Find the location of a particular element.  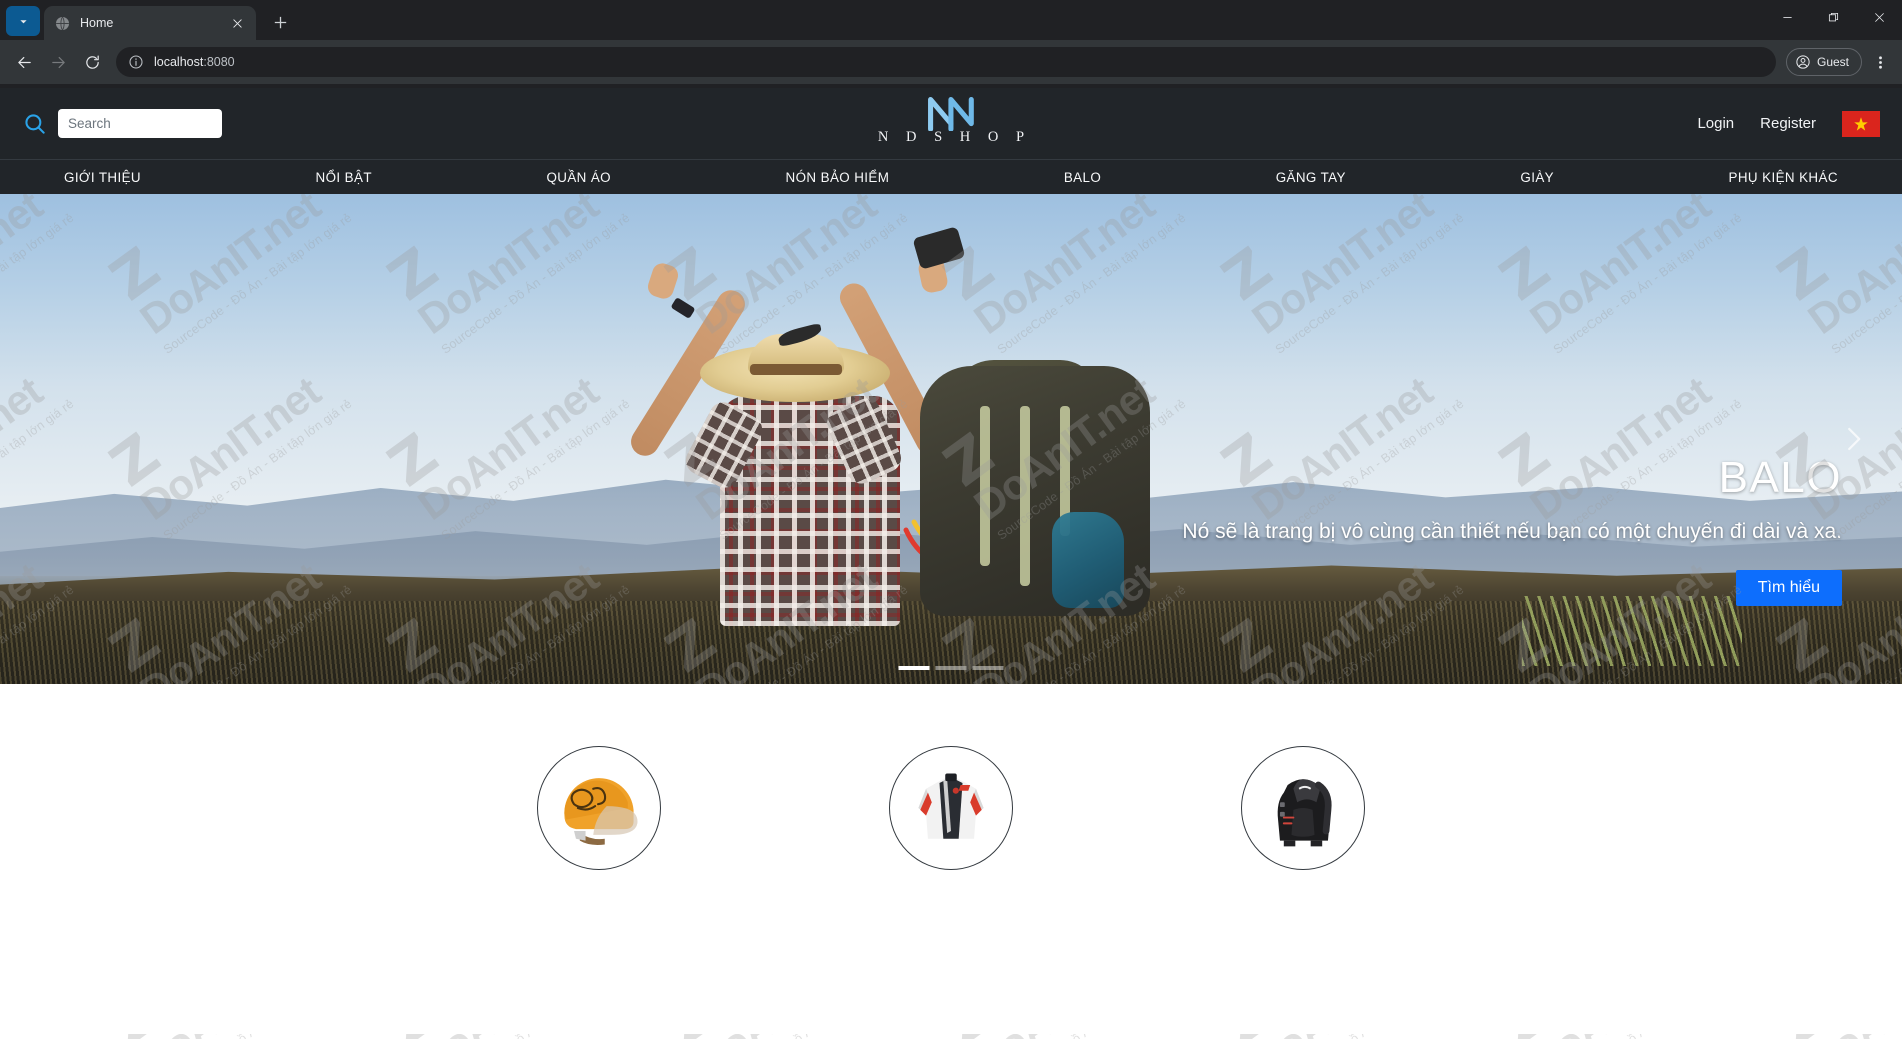

address-bar-text: localhost:8080 is located at coordinates (194, 62).